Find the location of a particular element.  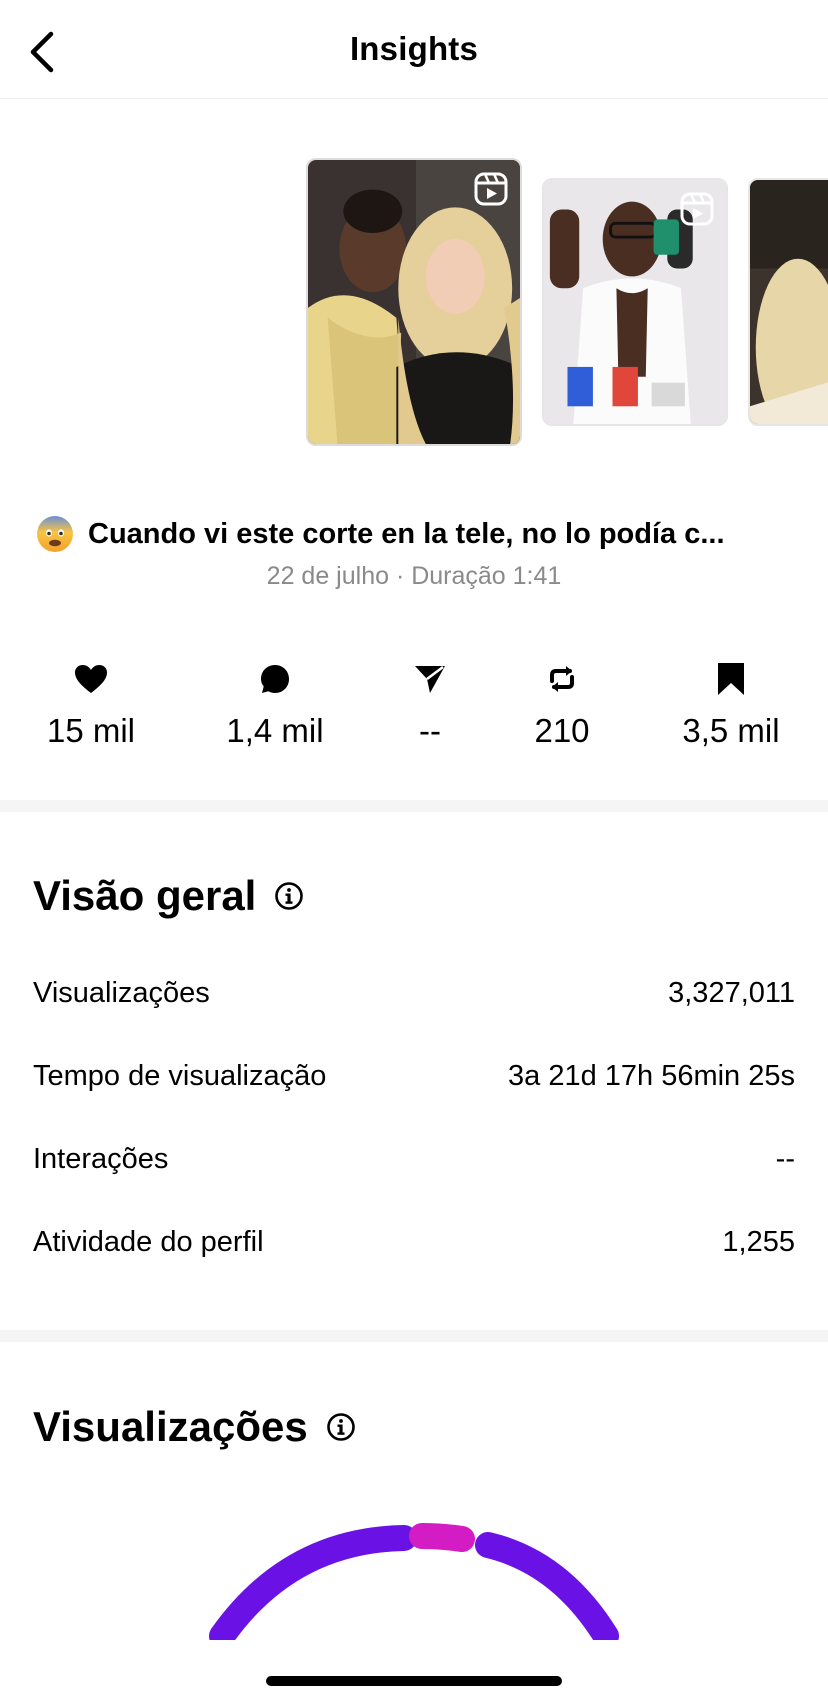

shares-stat: -- is located at coordinates (430, 705).